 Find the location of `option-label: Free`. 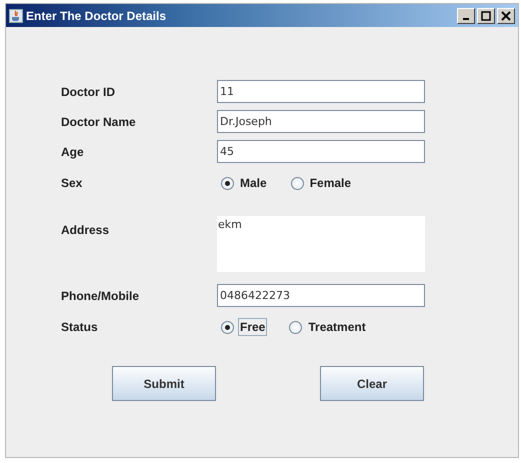

option-label: Free is located at coordinates (253, 327).